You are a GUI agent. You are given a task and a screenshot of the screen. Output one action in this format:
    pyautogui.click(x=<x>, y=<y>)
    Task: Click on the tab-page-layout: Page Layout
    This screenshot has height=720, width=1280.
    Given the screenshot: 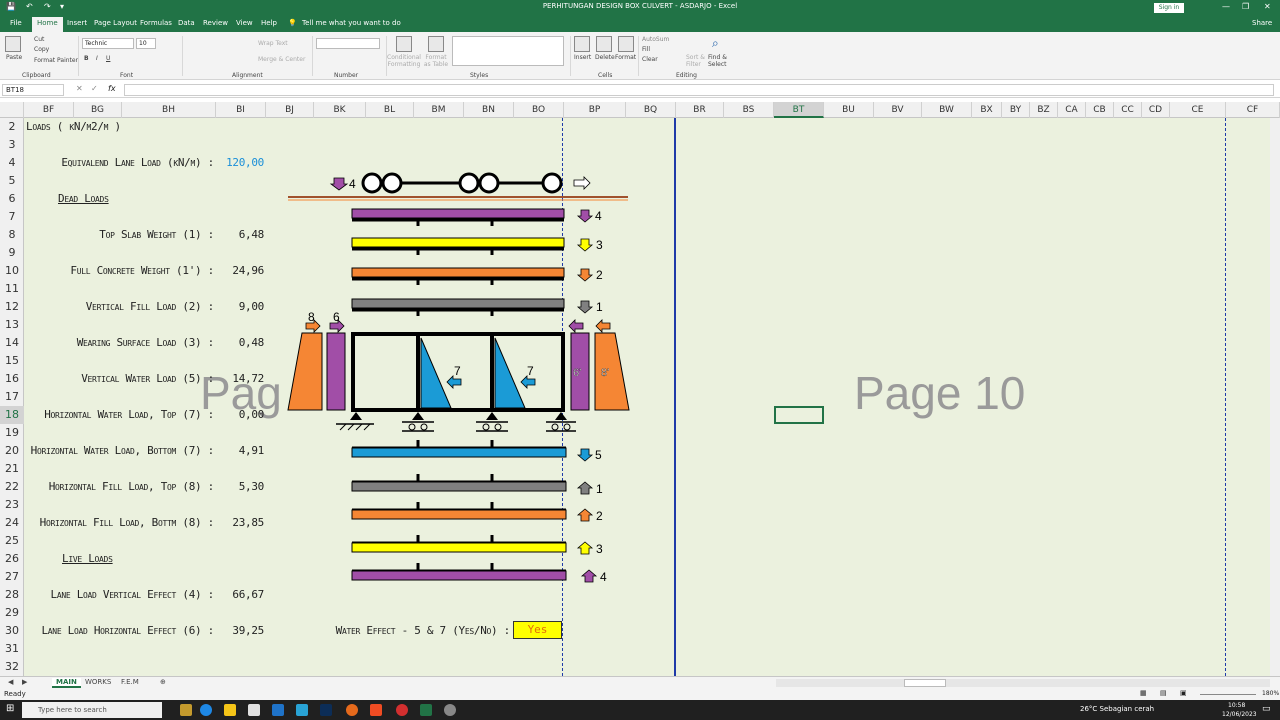 What is the action you would take?
    pyautogui.click(x=115, y=23)
    